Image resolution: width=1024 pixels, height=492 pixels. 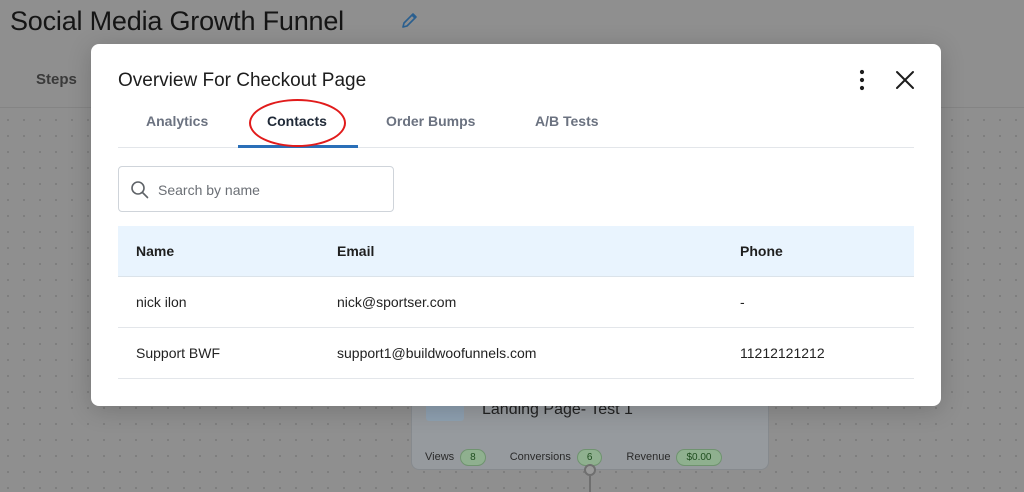 What do you see at coordinates (56, 79) in the screenshot?
I see `tab-steps: Steps` at bounding box center [56, 79].